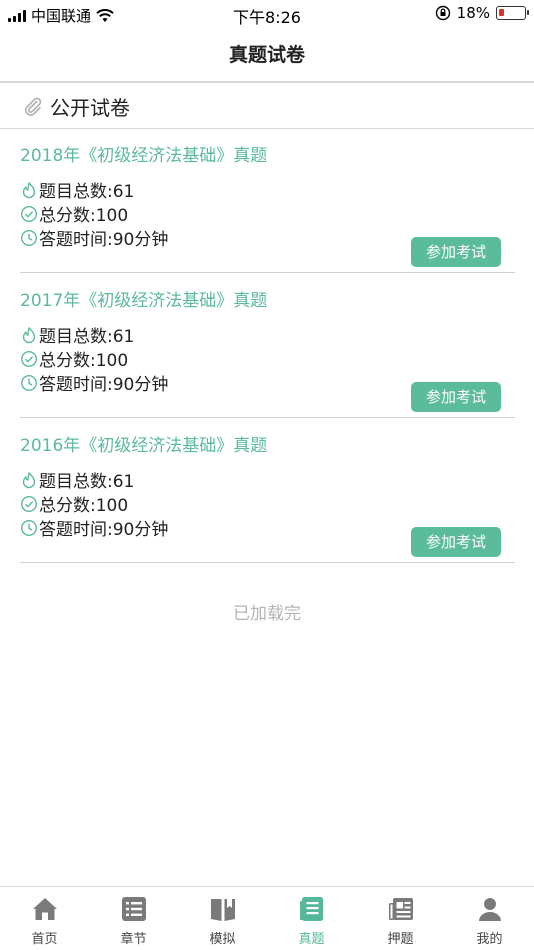 The image size is (534, 950). I want to click on orientation-lock-icon, so click(442, 13).